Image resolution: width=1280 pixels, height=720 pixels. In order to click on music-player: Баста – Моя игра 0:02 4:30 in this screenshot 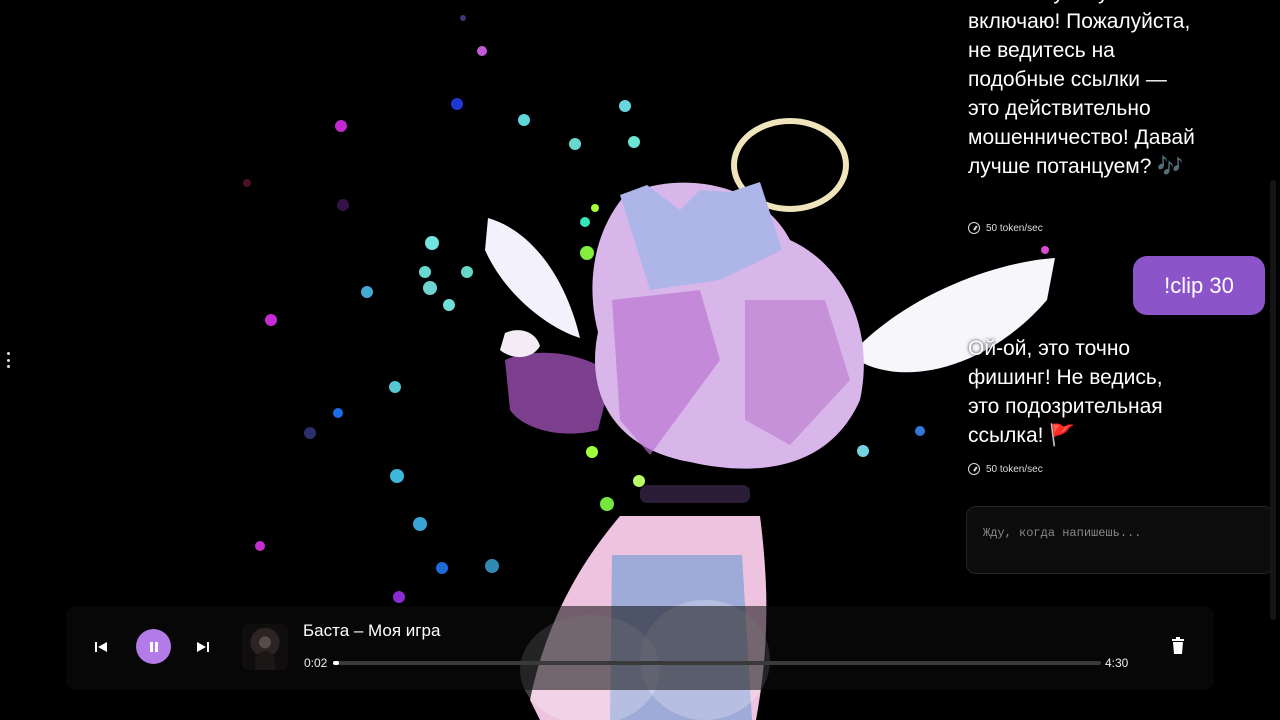, I will do `click(640, 648)`.